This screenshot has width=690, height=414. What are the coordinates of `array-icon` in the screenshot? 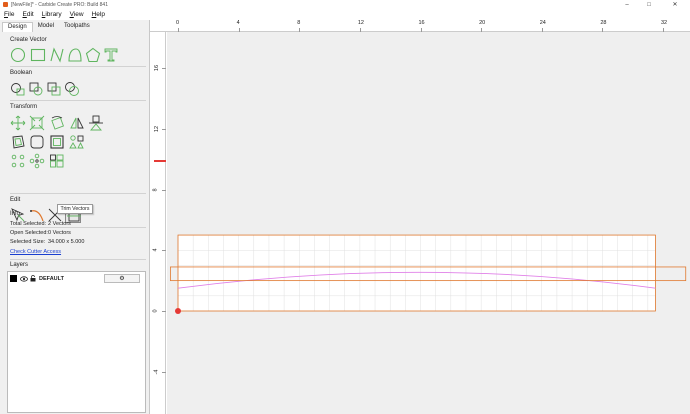 It's located at (77, 142).